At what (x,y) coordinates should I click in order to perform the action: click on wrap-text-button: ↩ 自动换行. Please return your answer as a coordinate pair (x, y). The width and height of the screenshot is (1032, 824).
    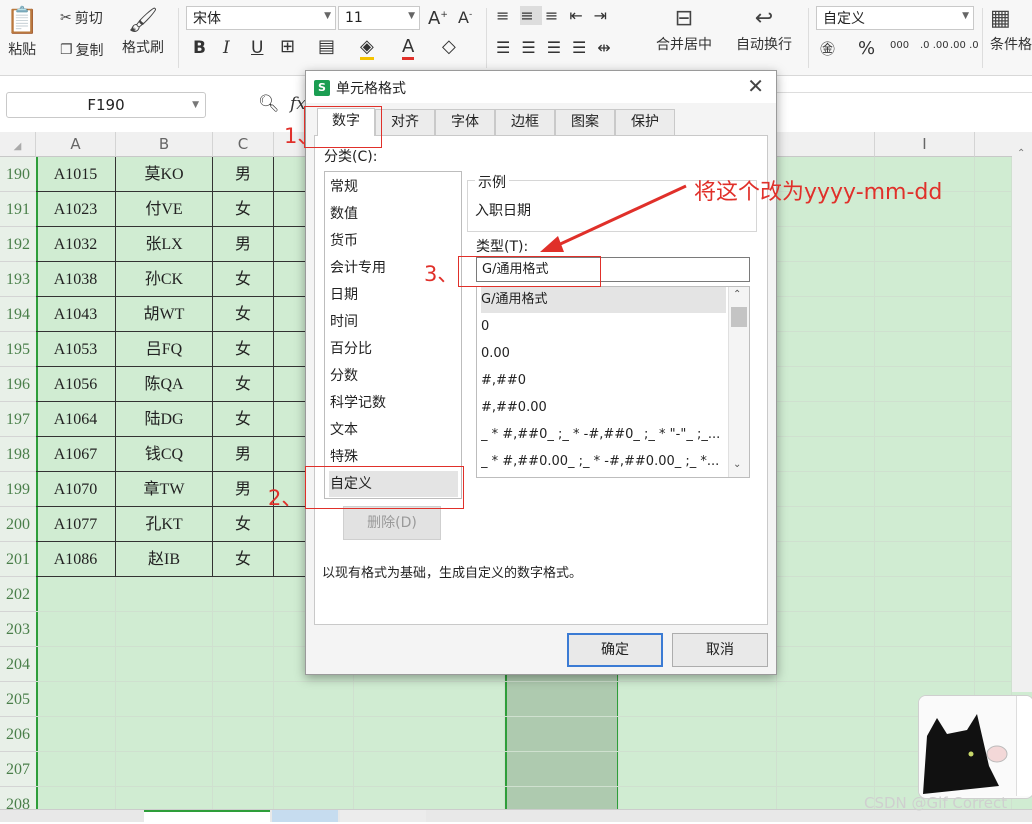
    Looking at the image, I should click on (764, 30).